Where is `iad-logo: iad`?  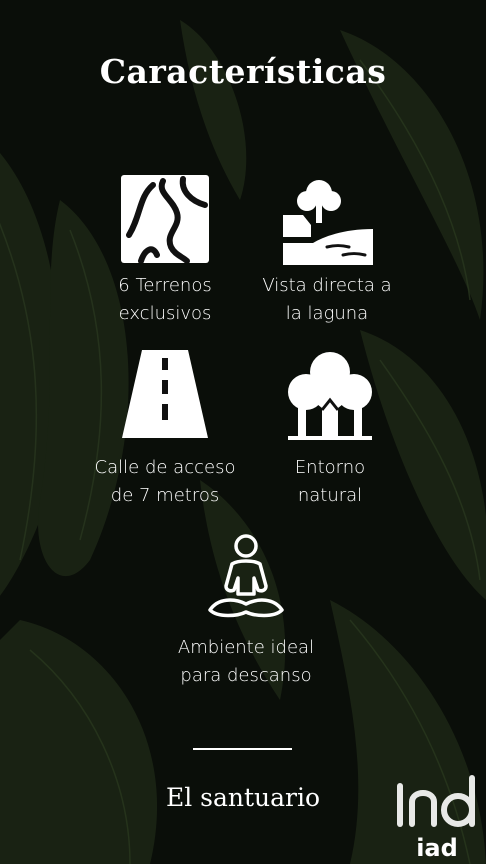 iad-logo: iad is located at coordinates (436, 817).